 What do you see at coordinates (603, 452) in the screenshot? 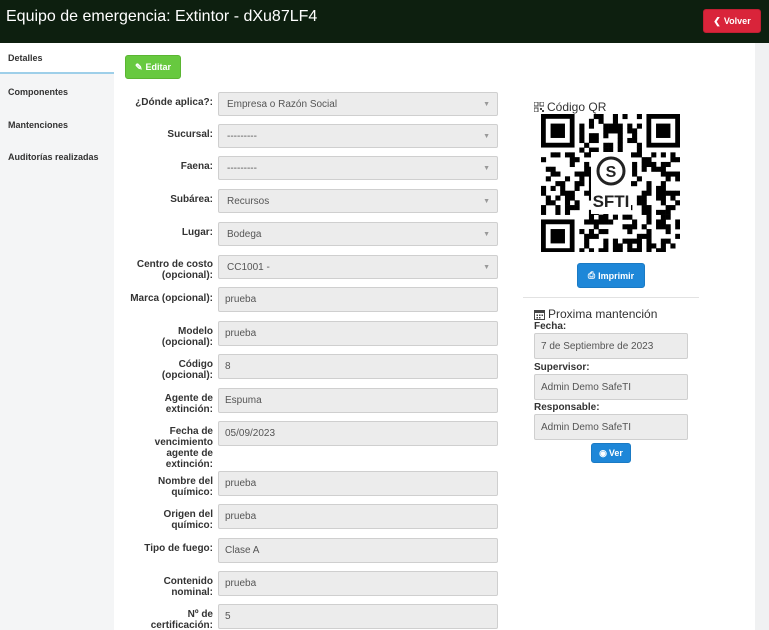
I see `eye-icon: ◉` at bounding box center [603, 452].